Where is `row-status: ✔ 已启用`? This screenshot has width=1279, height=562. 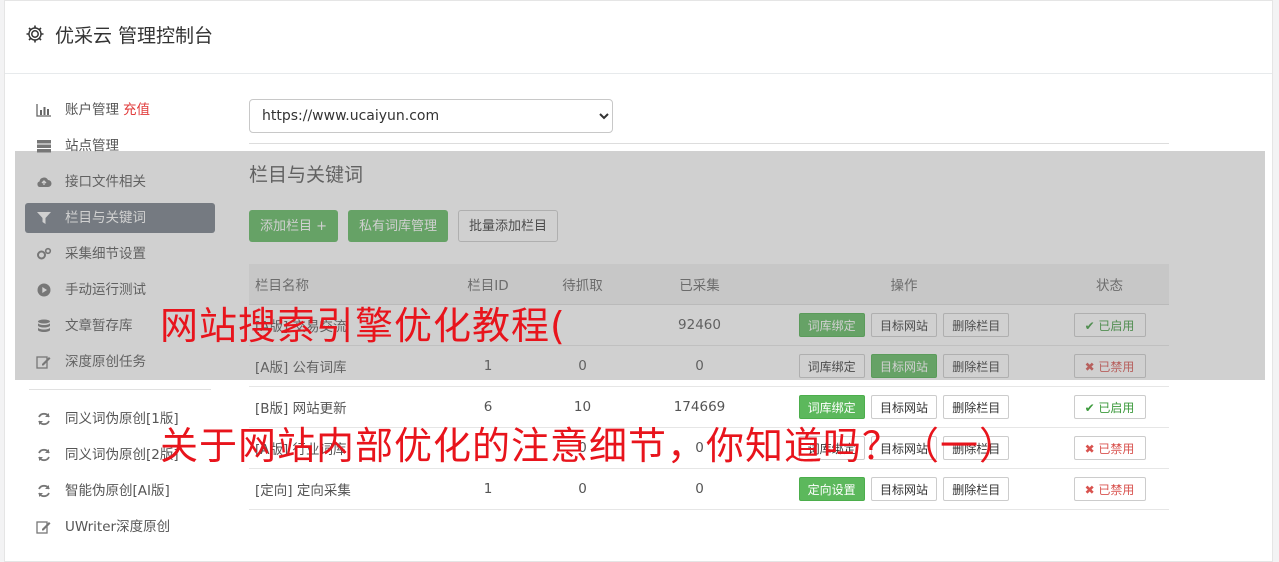
row-status: ✔ 已启用 is located at coordinates (1109, 407).